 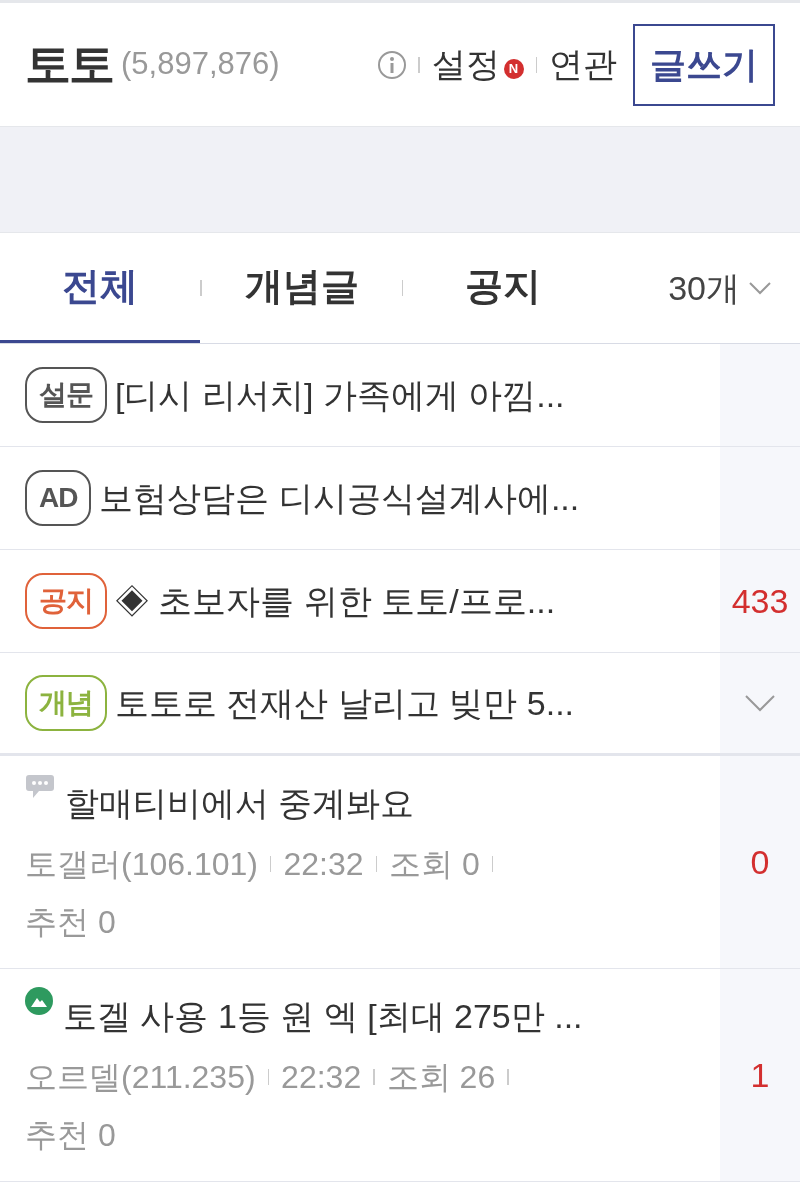 I want to click on comment-count: 1, so click(x=760, y=1075).